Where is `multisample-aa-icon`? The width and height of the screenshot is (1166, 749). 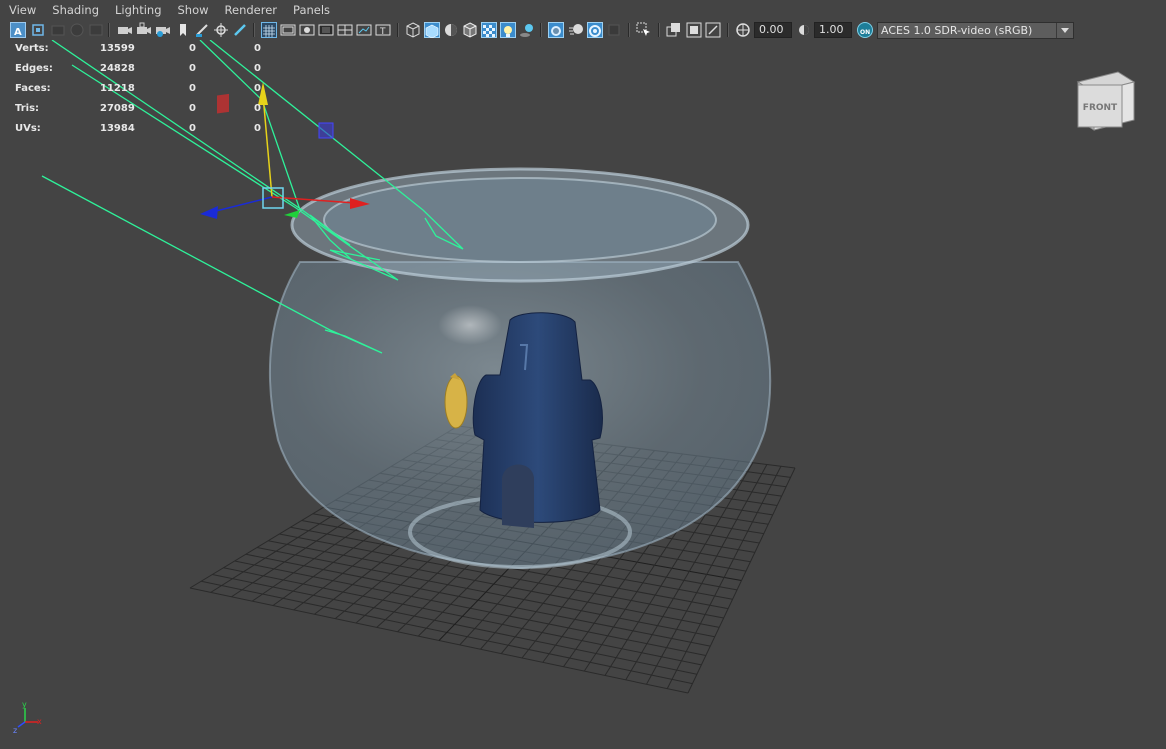 multisample-aa-icon is located at coordinates (595, 30).